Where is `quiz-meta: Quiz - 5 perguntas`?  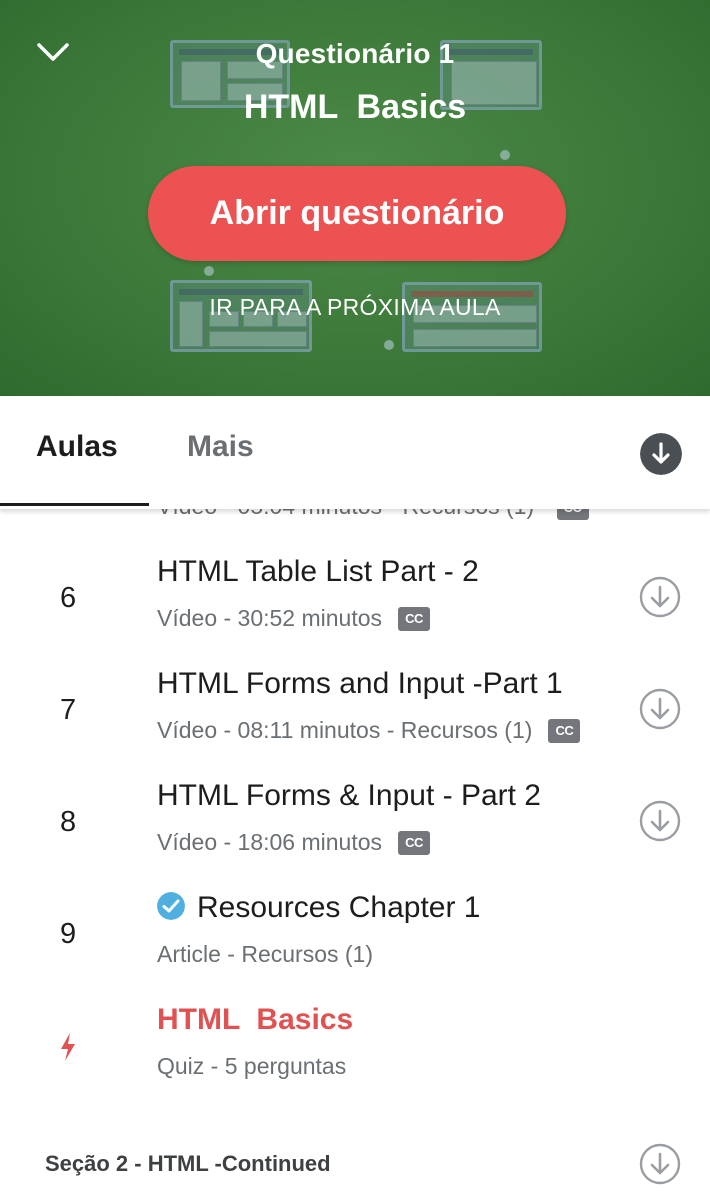
quiz-meta: Quiz - 5 perguntas is located at coordinates (251, 1066).